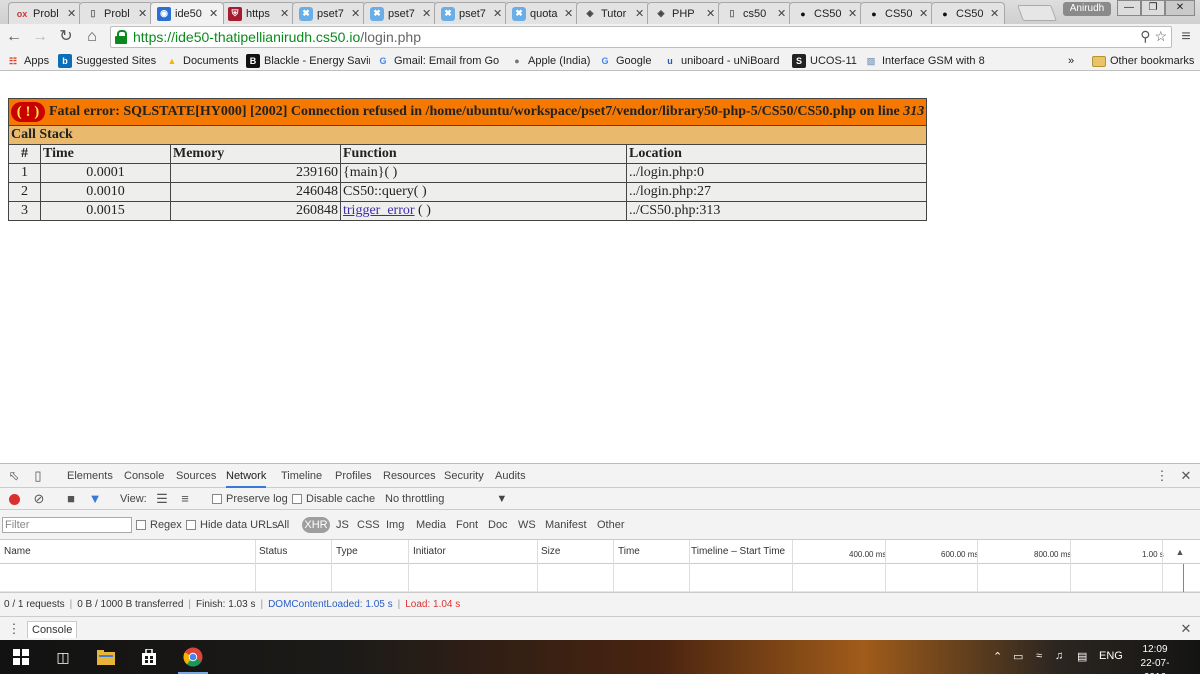  I want to click on file-explorer-icon, so click(106, 657).